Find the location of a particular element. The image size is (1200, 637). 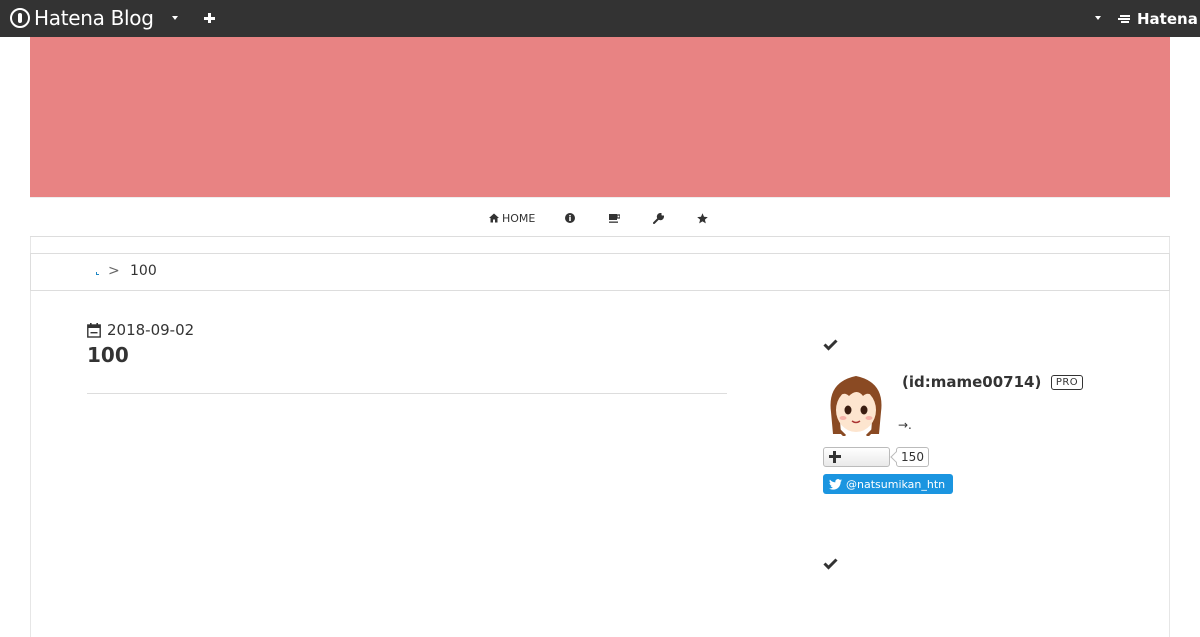

nav-coffee-link is located at coordinates (614, 218).